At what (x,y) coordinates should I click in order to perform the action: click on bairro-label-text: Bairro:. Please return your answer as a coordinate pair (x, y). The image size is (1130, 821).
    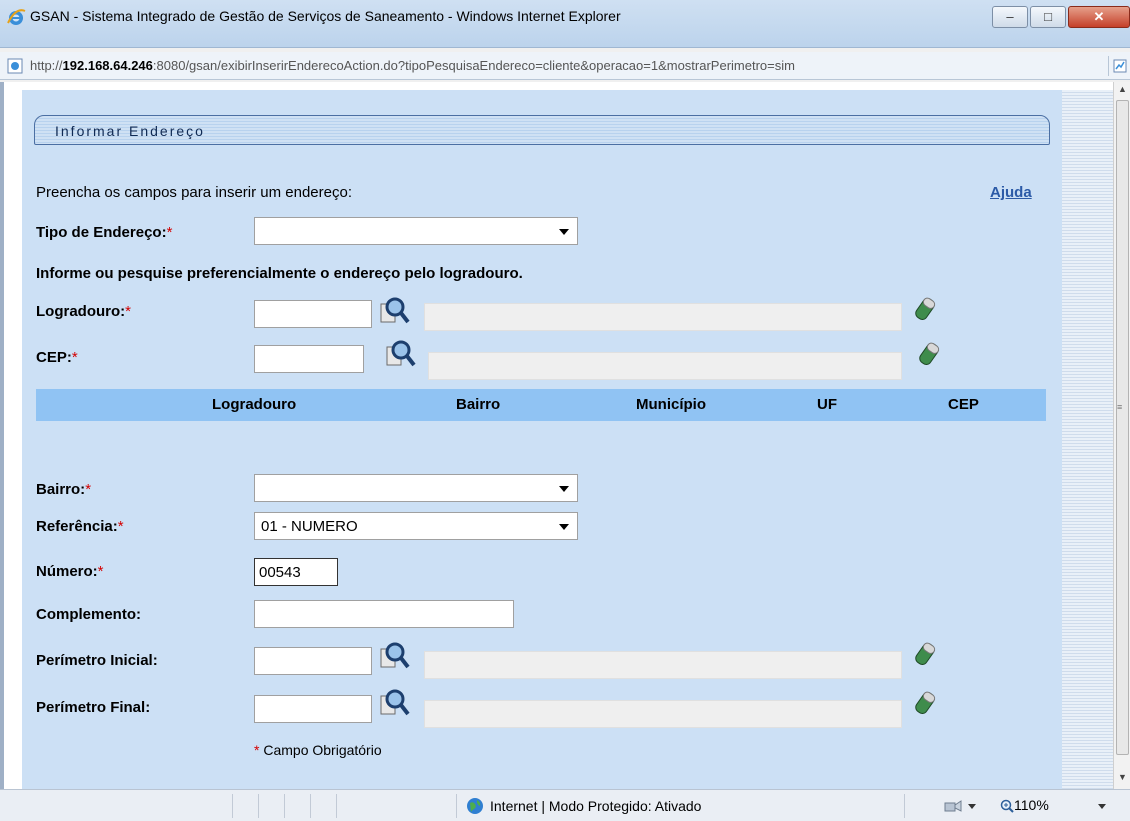
    Looking at the image, I should click on (61, 489).